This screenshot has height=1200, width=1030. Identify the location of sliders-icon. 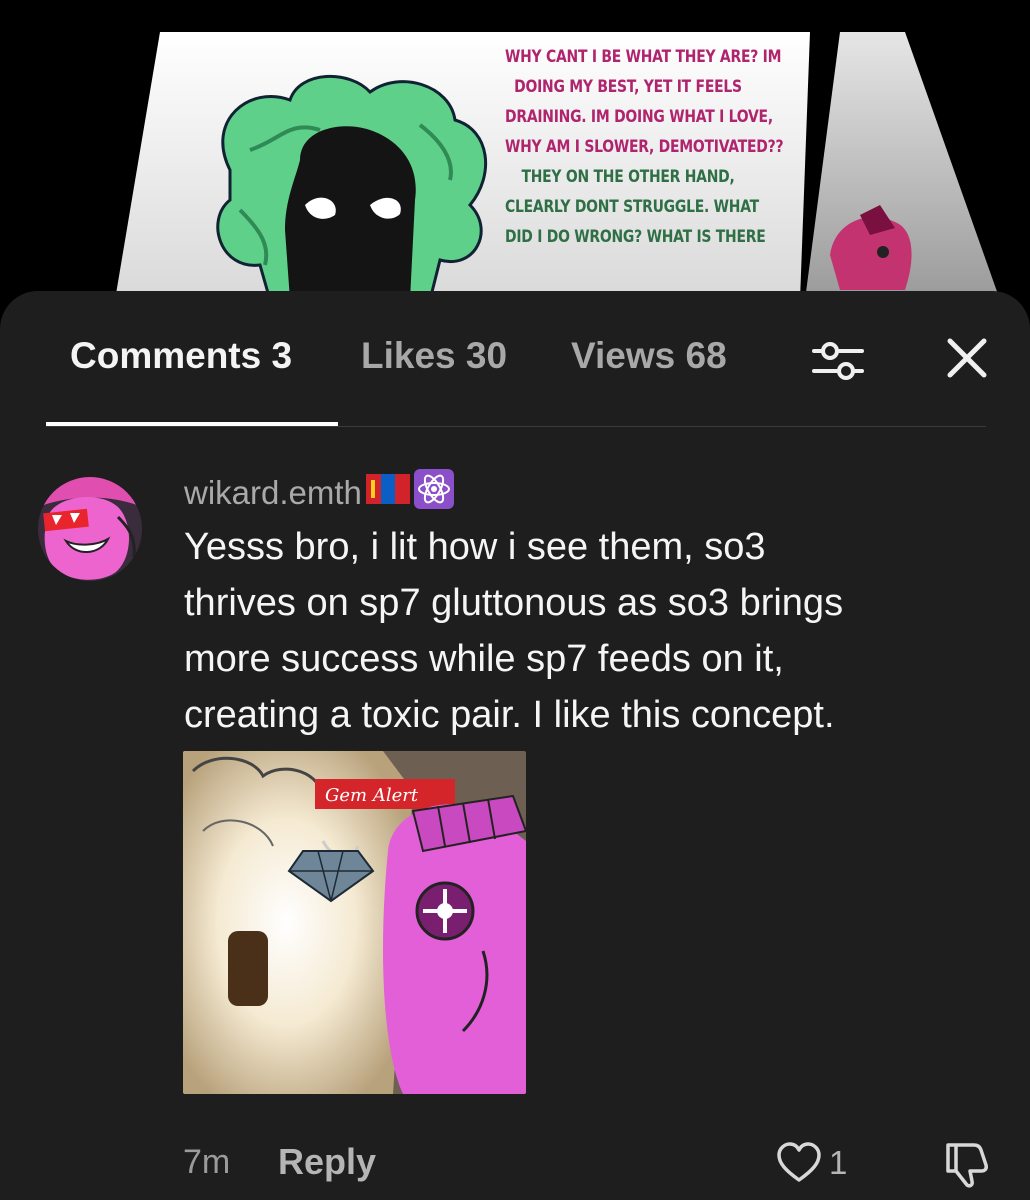
(838, 361).